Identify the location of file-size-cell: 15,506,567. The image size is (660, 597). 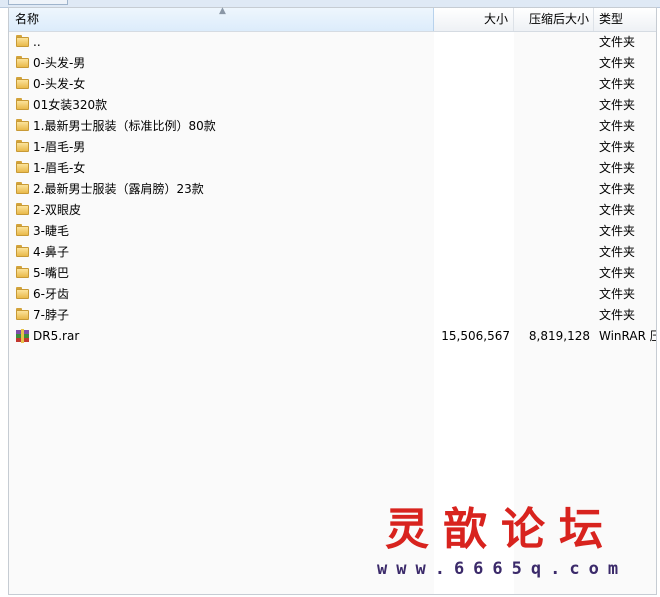
(475, 336).